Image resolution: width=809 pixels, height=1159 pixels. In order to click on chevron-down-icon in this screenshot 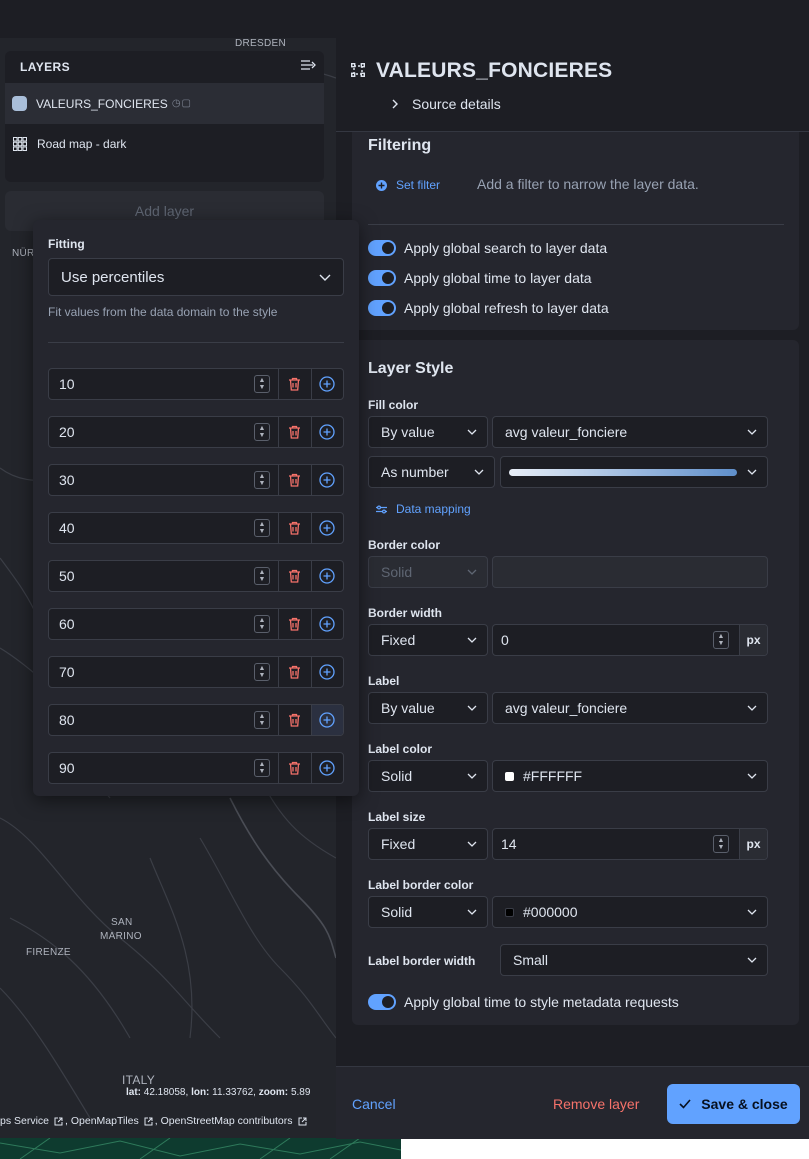, I will do `click(752, 960)`.